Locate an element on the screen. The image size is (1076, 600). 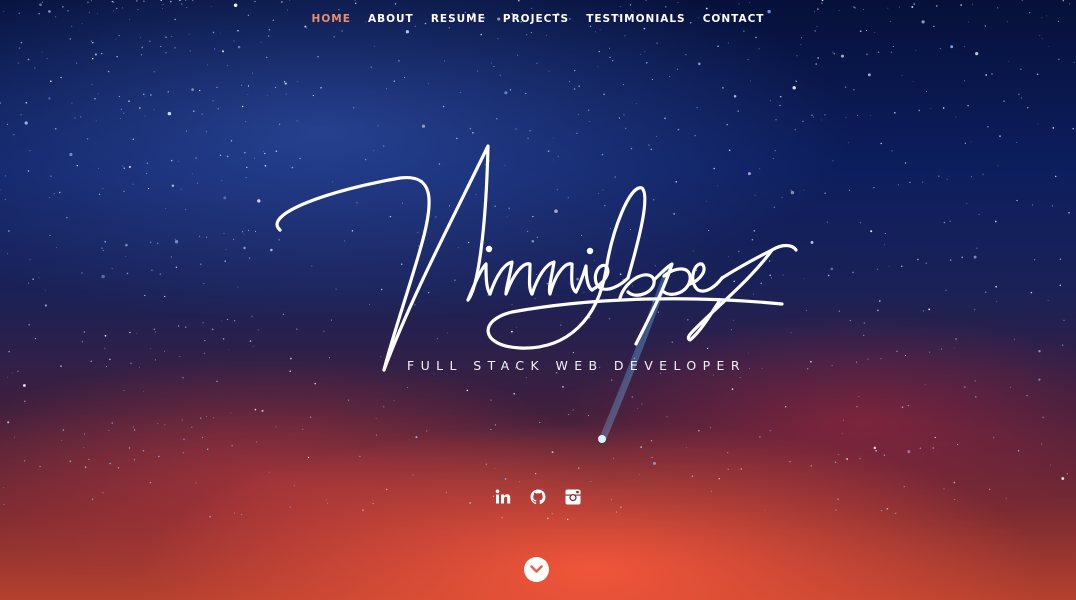
linkedin-icon is located at coordinates (503, 497).